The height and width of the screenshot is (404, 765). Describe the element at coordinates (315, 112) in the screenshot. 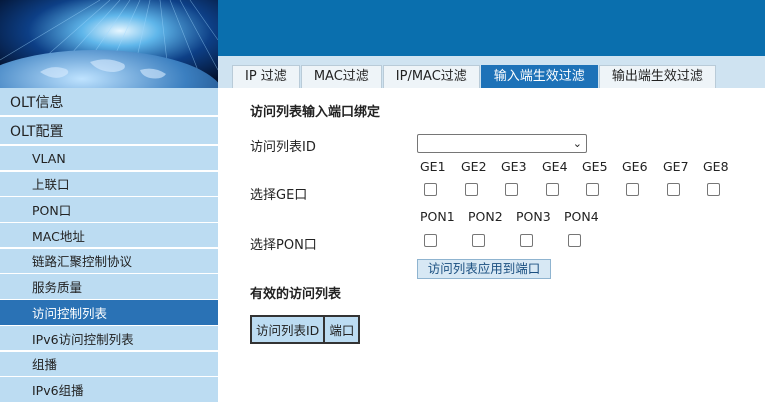

I see `section-title-acl-binding: 访问列表输入端口绑定` at that location.